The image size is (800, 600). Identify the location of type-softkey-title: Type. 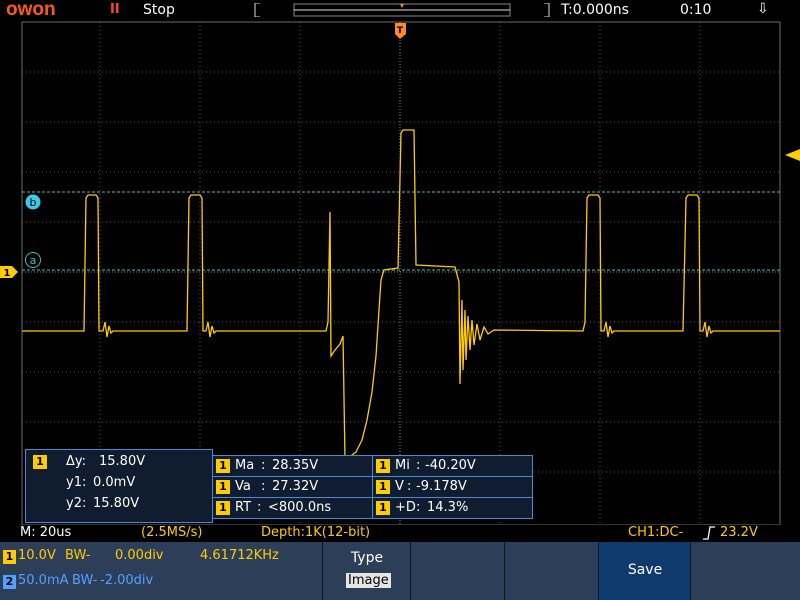
(367, 558).